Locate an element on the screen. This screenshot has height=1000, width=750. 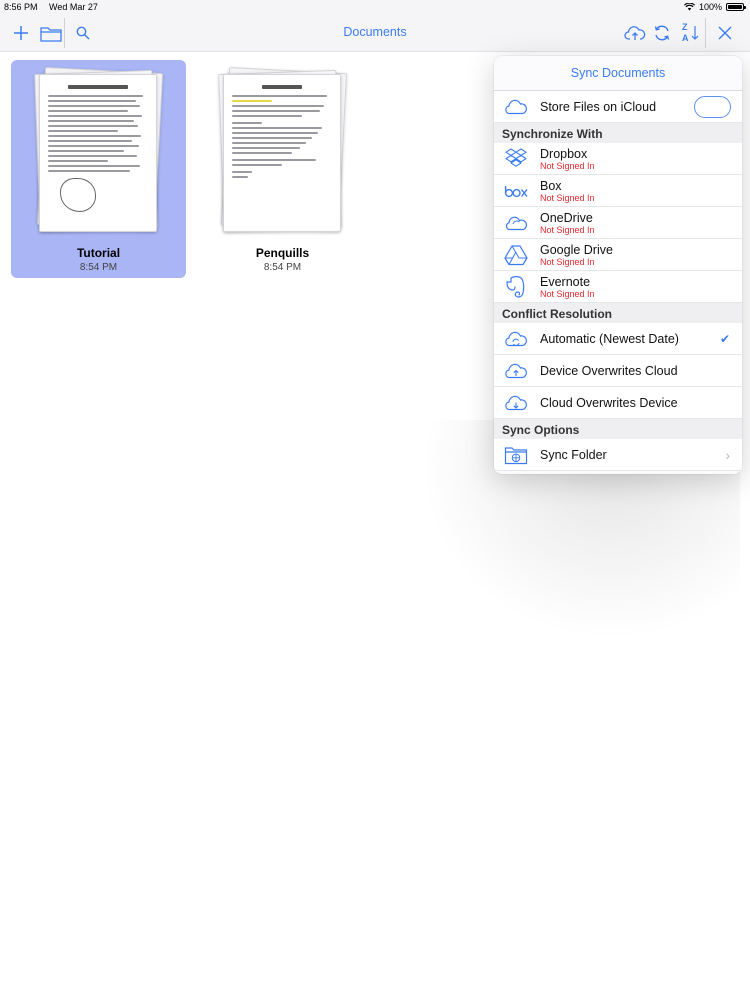
status-date: Wed Mar 27 is located at coordinates (73, 7).